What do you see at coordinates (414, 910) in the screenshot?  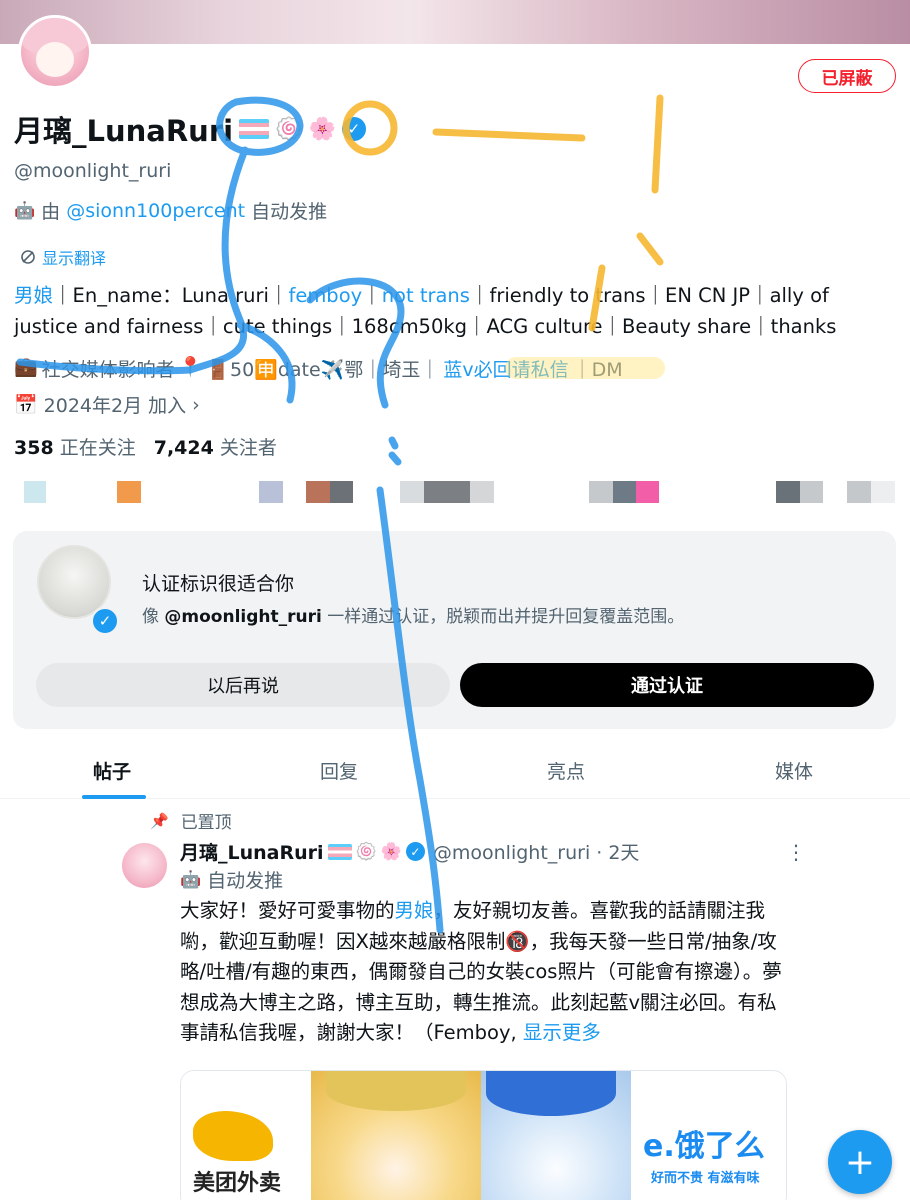 I see `post-text-highlight: 男娘` at bounding box center [414, 910].